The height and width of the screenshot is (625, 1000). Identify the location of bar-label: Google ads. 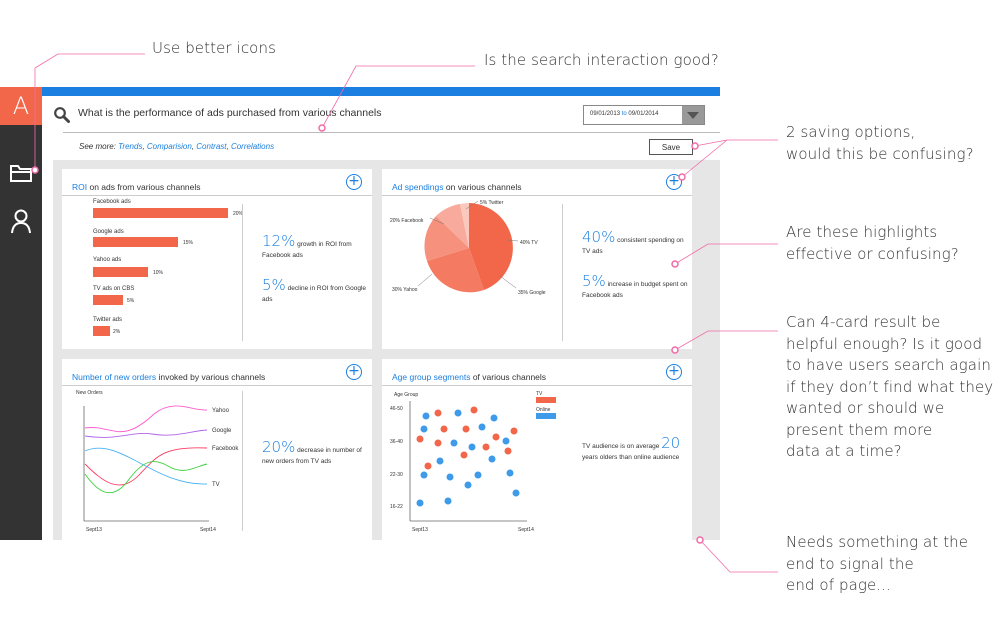
(108, 232).